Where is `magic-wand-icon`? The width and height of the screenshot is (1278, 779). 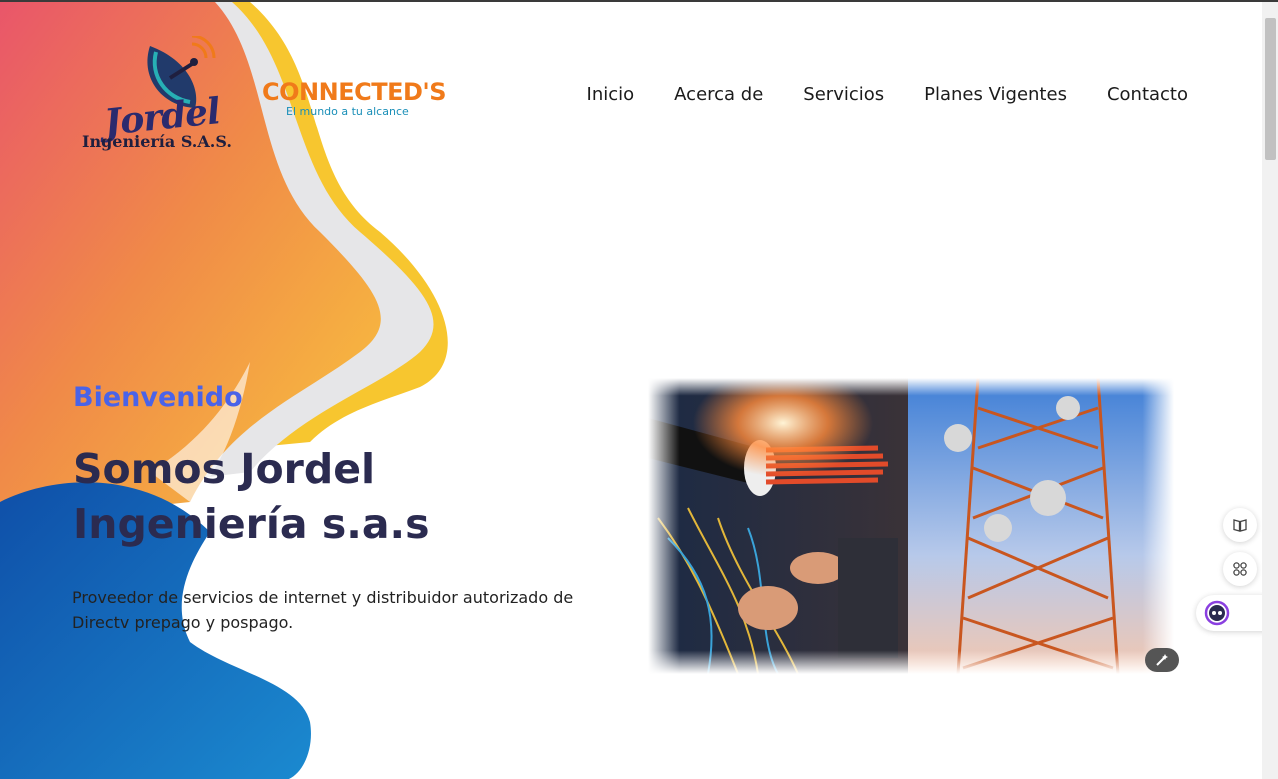 magic-wand-icon is located at coordinates (1162, 660).